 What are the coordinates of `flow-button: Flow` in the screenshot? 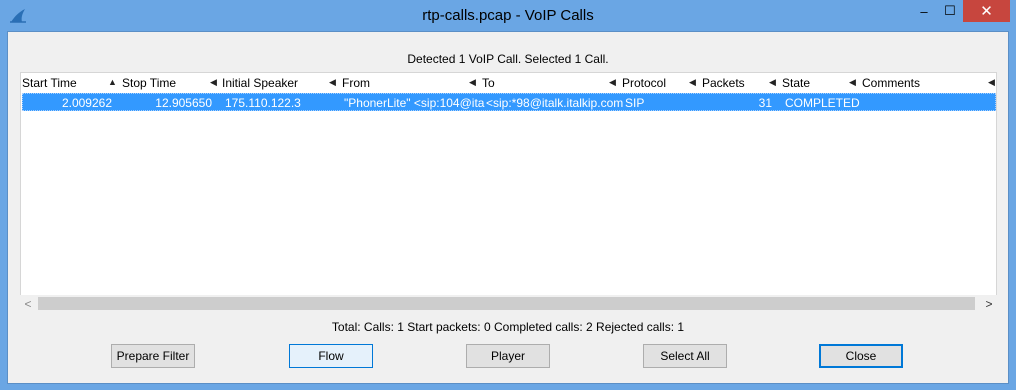 It's located at (331, 356).